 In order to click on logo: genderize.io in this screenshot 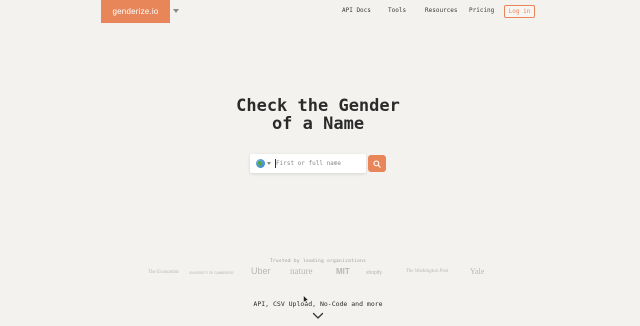, I will do `click(135, 11)`.